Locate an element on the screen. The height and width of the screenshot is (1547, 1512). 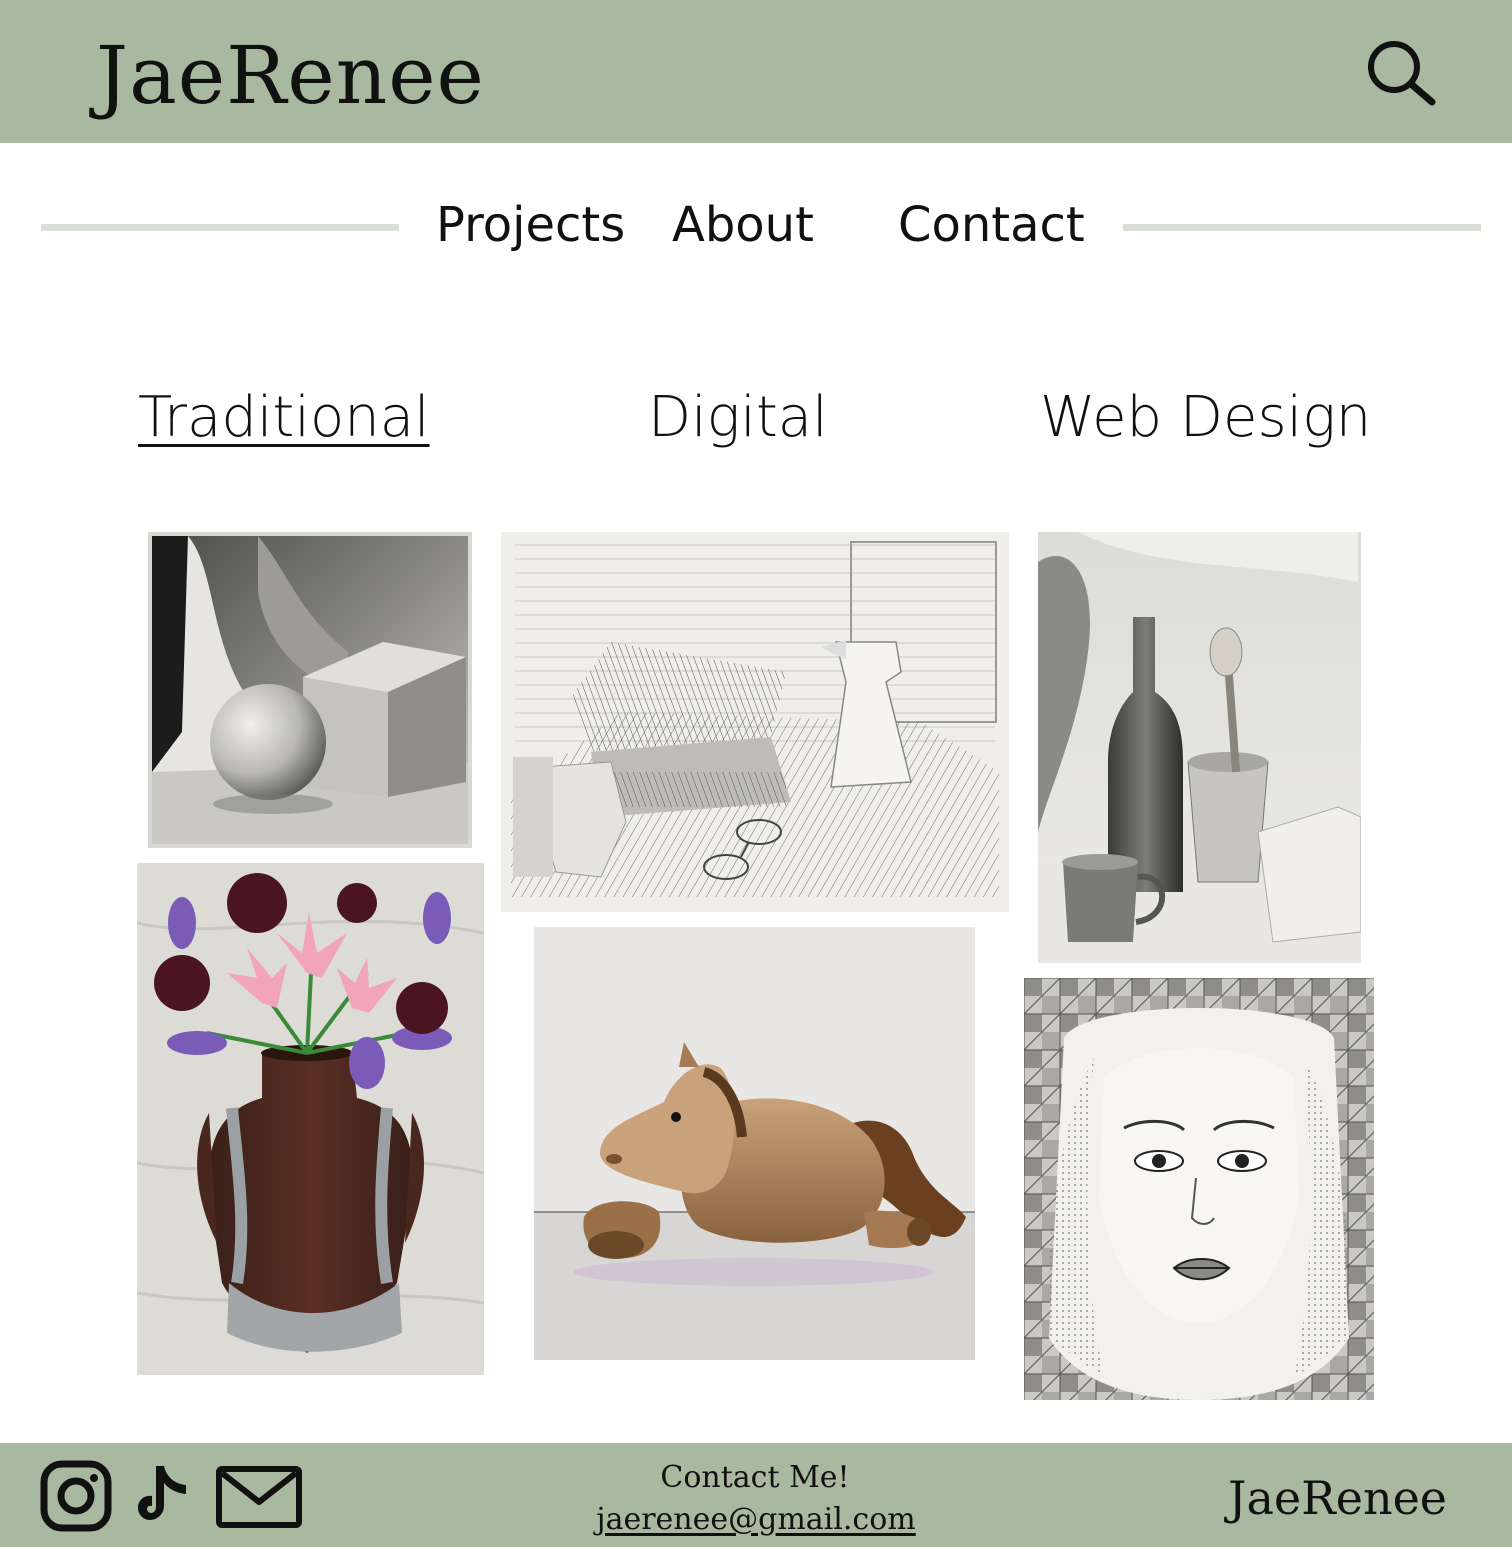
nav-about: About is located at coordinates (743, 225).